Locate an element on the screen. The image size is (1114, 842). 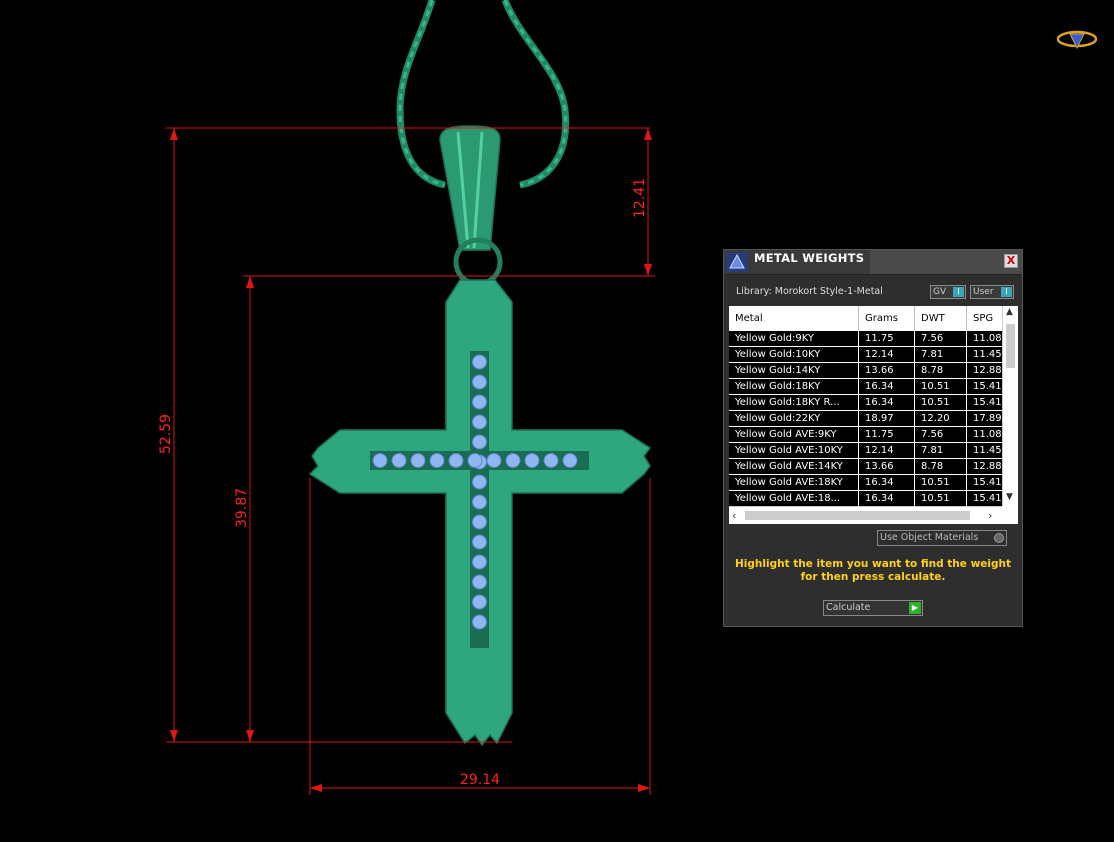
cell-grams: 12.14 is located at coordinates (887, 451).